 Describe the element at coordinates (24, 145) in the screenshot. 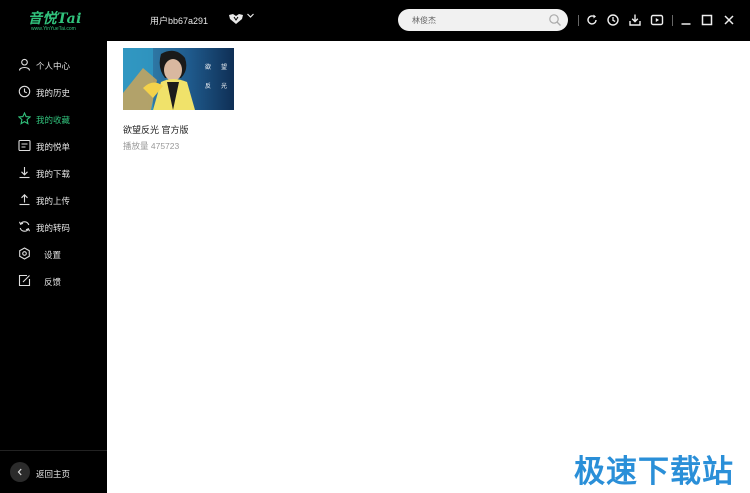

I see `playlist-icon` at that location.